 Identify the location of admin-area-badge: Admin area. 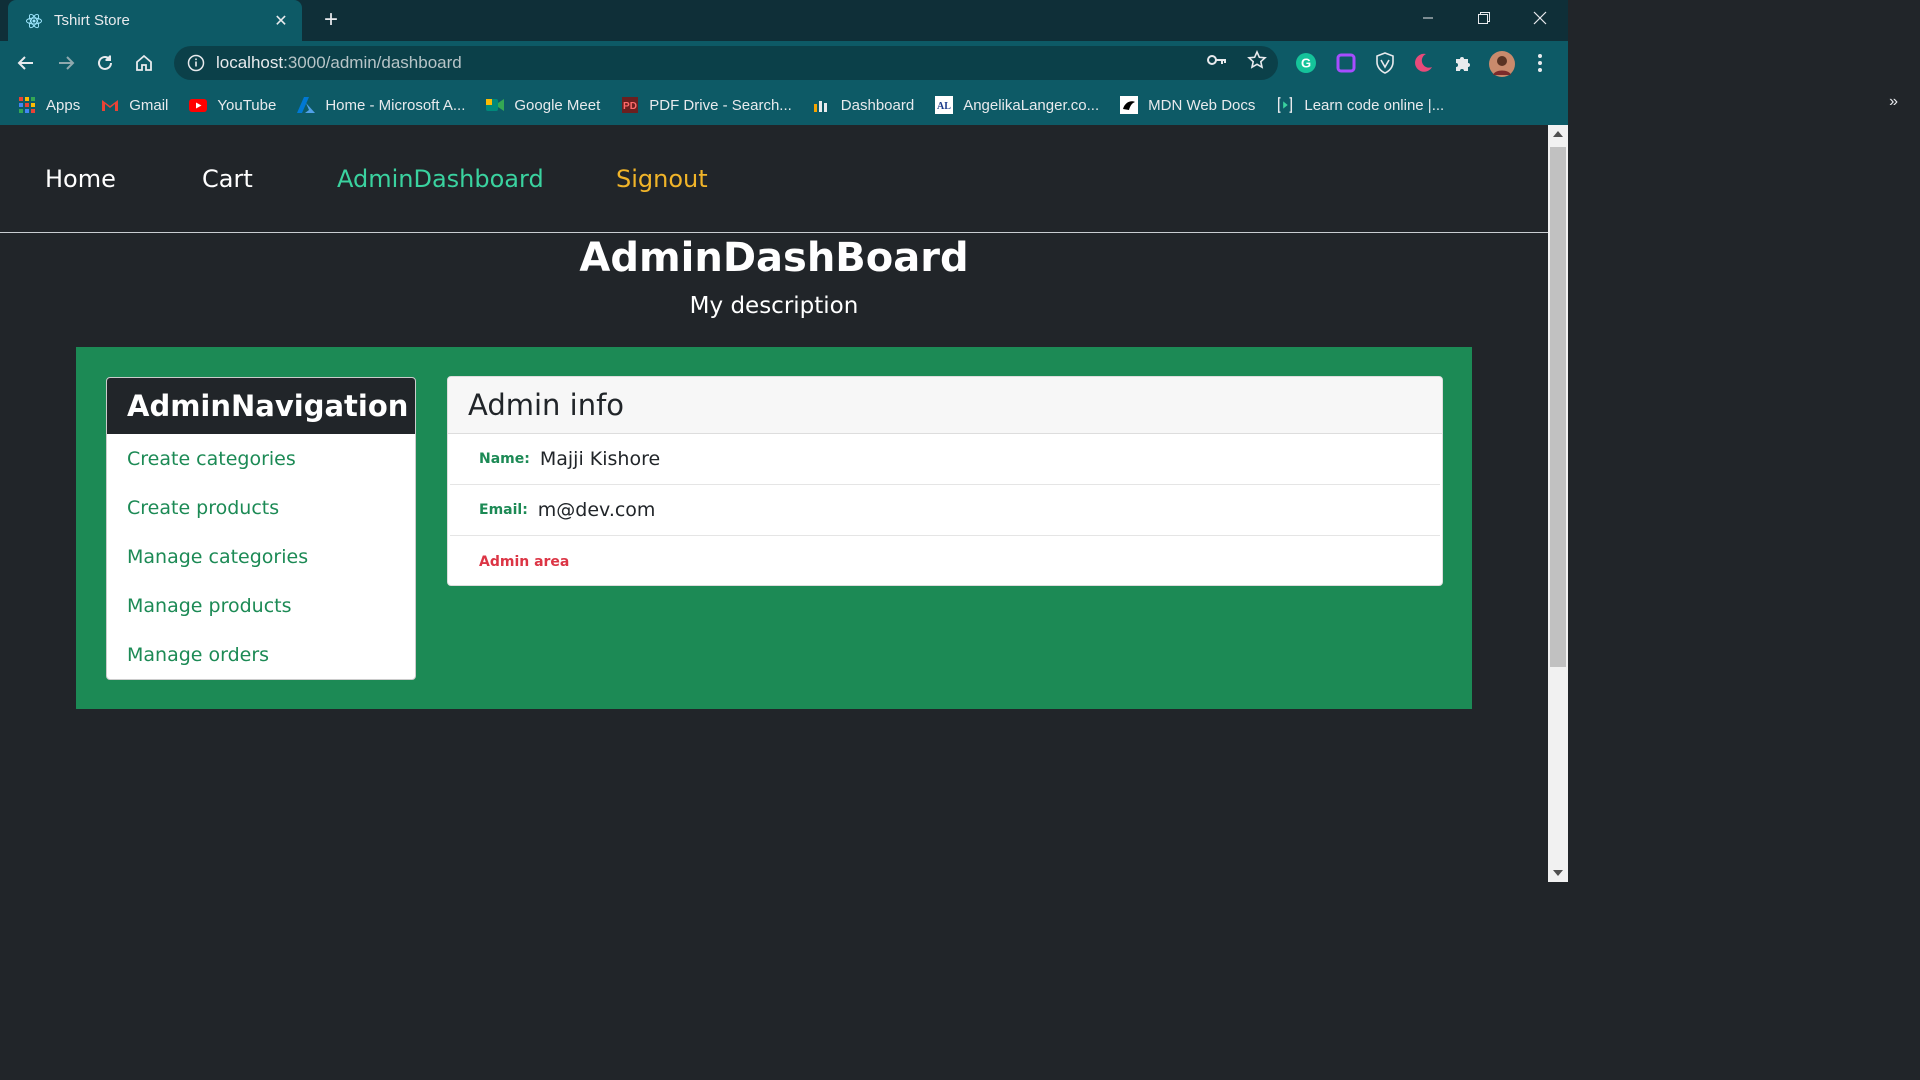
(524, 561).